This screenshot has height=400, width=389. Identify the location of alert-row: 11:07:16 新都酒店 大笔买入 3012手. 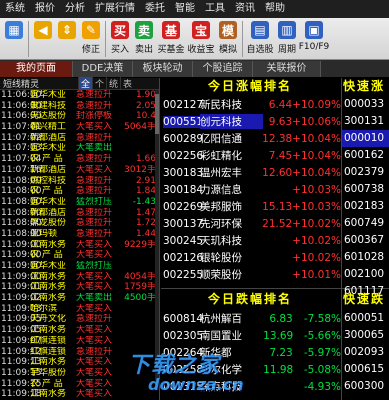
(80, 170).